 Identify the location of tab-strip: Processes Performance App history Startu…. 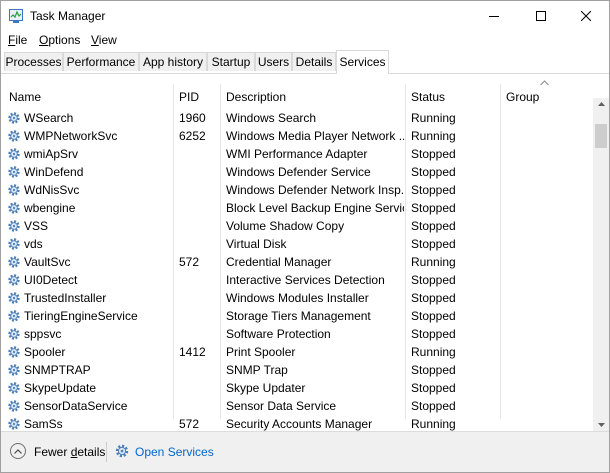
(305, 62).